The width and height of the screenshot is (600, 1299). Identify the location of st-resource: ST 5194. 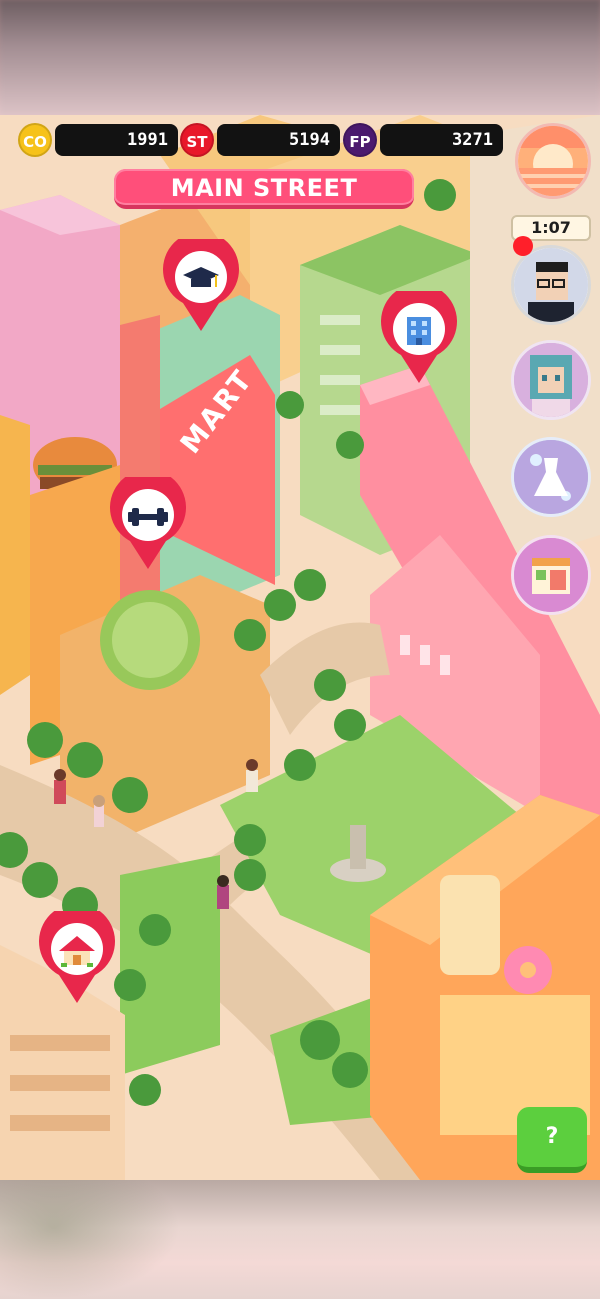
(260, 140).